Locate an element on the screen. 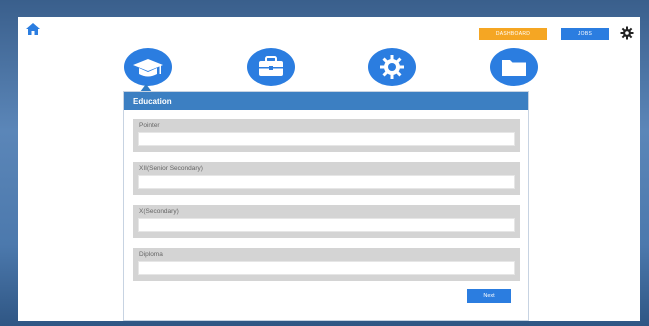 This screenshot has width=649, height=326. top-bar: DASHBOARD JOBS is located at coordinates (329, 35).